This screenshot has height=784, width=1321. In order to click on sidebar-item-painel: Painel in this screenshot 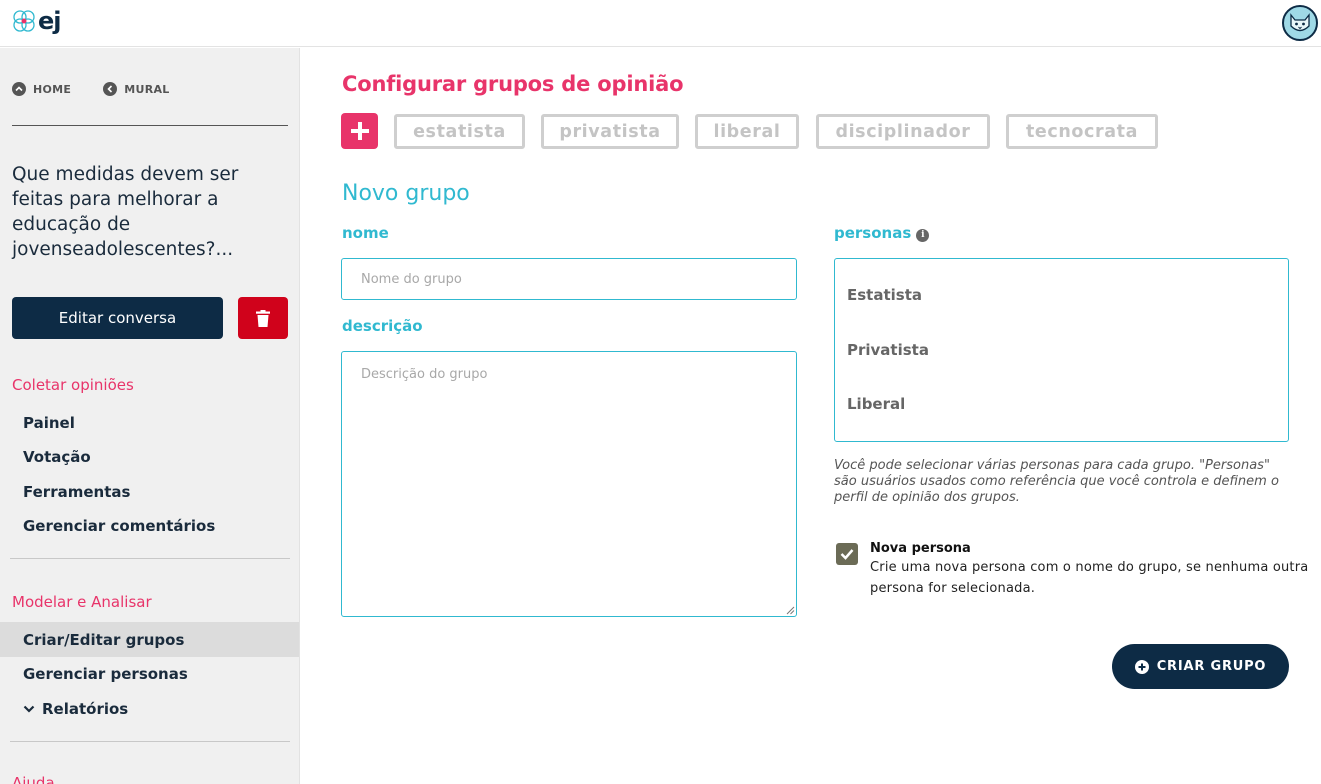, I will do `click(49, 423)`.